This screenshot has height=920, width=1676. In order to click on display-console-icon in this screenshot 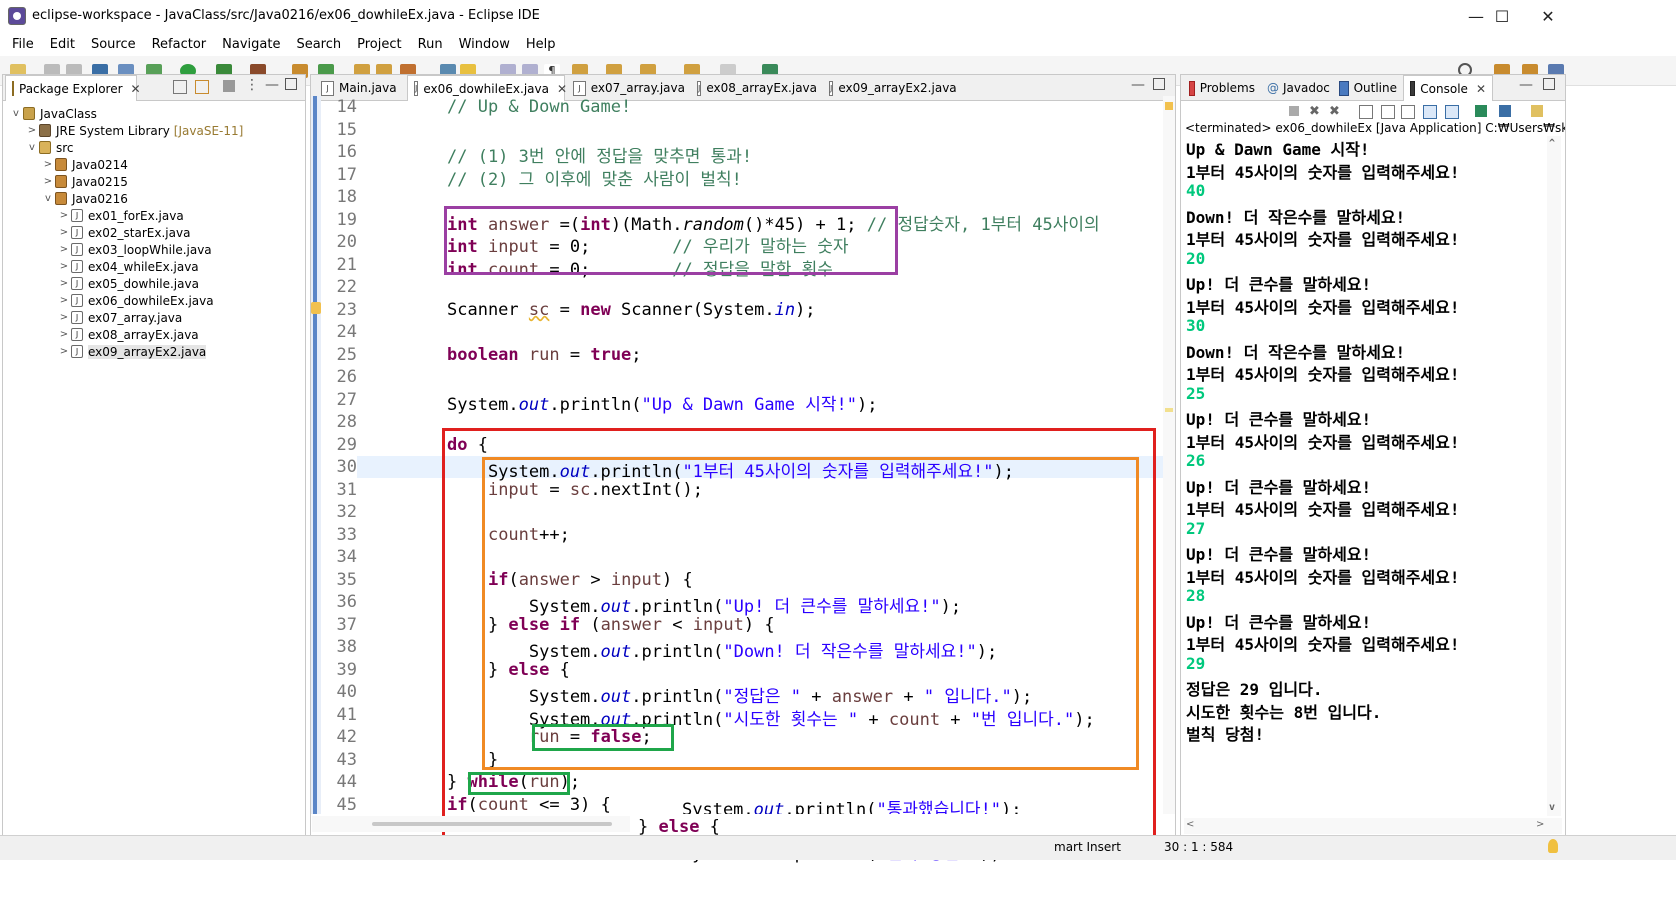, I will do `click(1505, 111)`.